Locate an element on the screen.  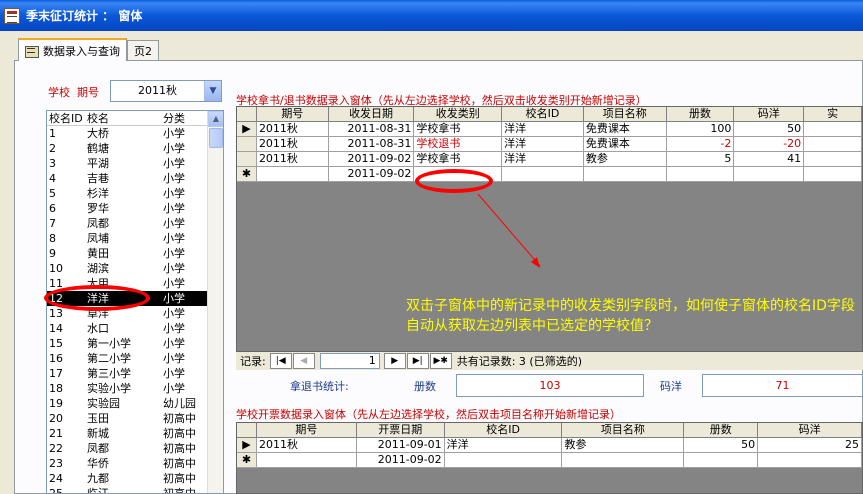
form-icon is located at coordinates (32, 51).